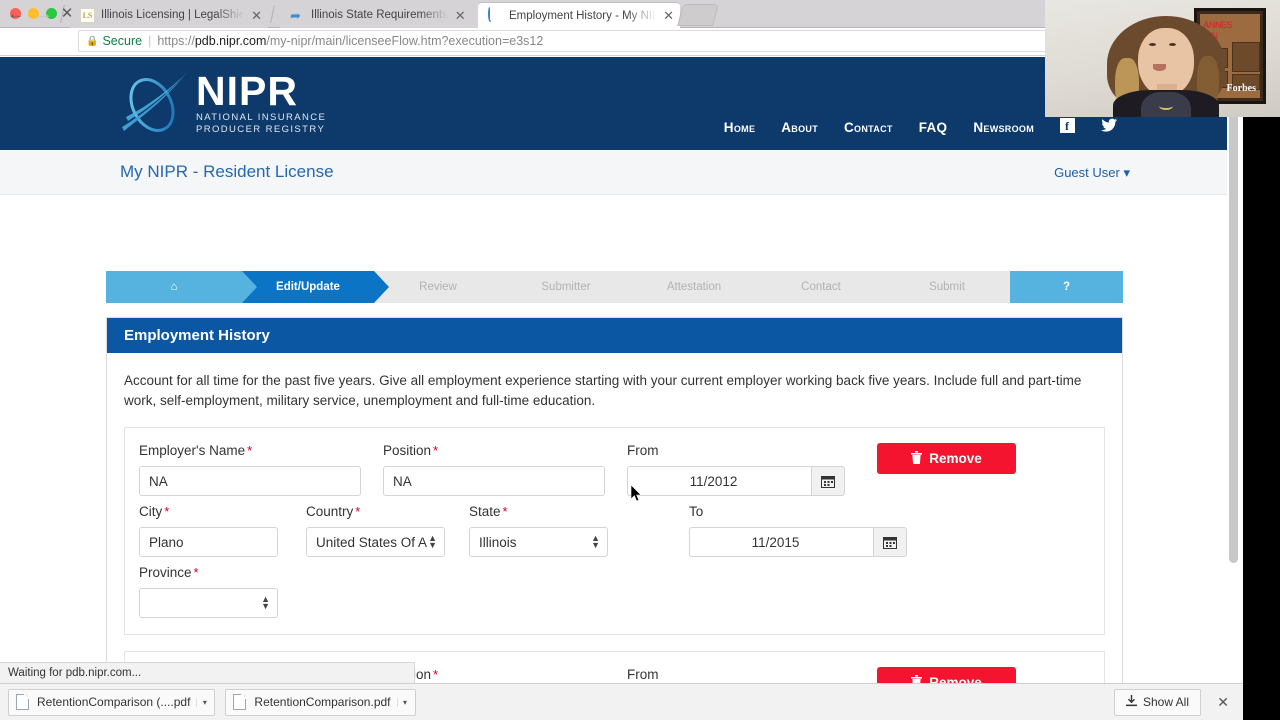  Describe the element at coordinates (261, 117) in the screenshot. I see `logo-subtitle-1: NATIONAL INSURANCE` at that location.